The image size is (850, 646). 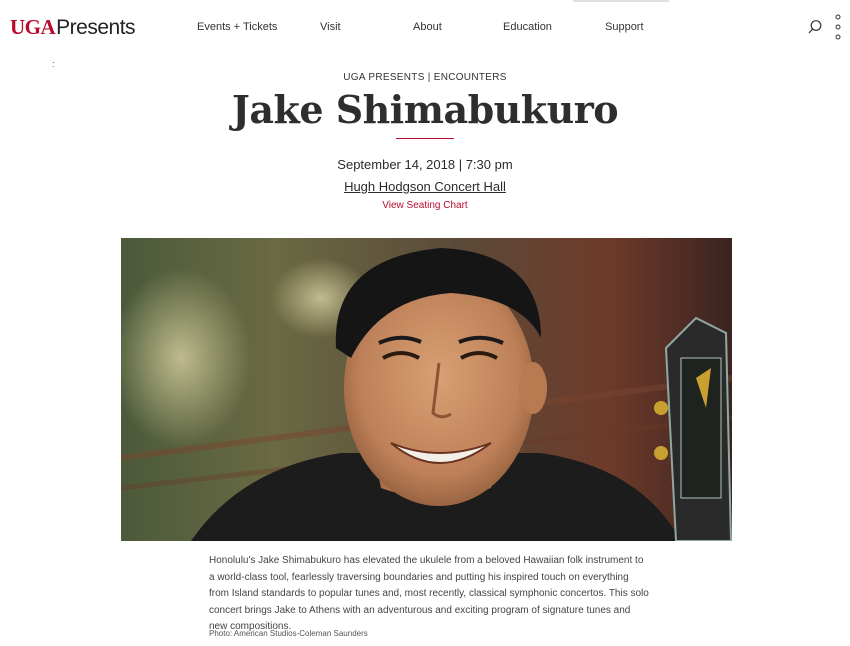 What do you see at coordinates (425, 138) in the screenshot?
I see `title-divider` at bounding box center [425, 138].